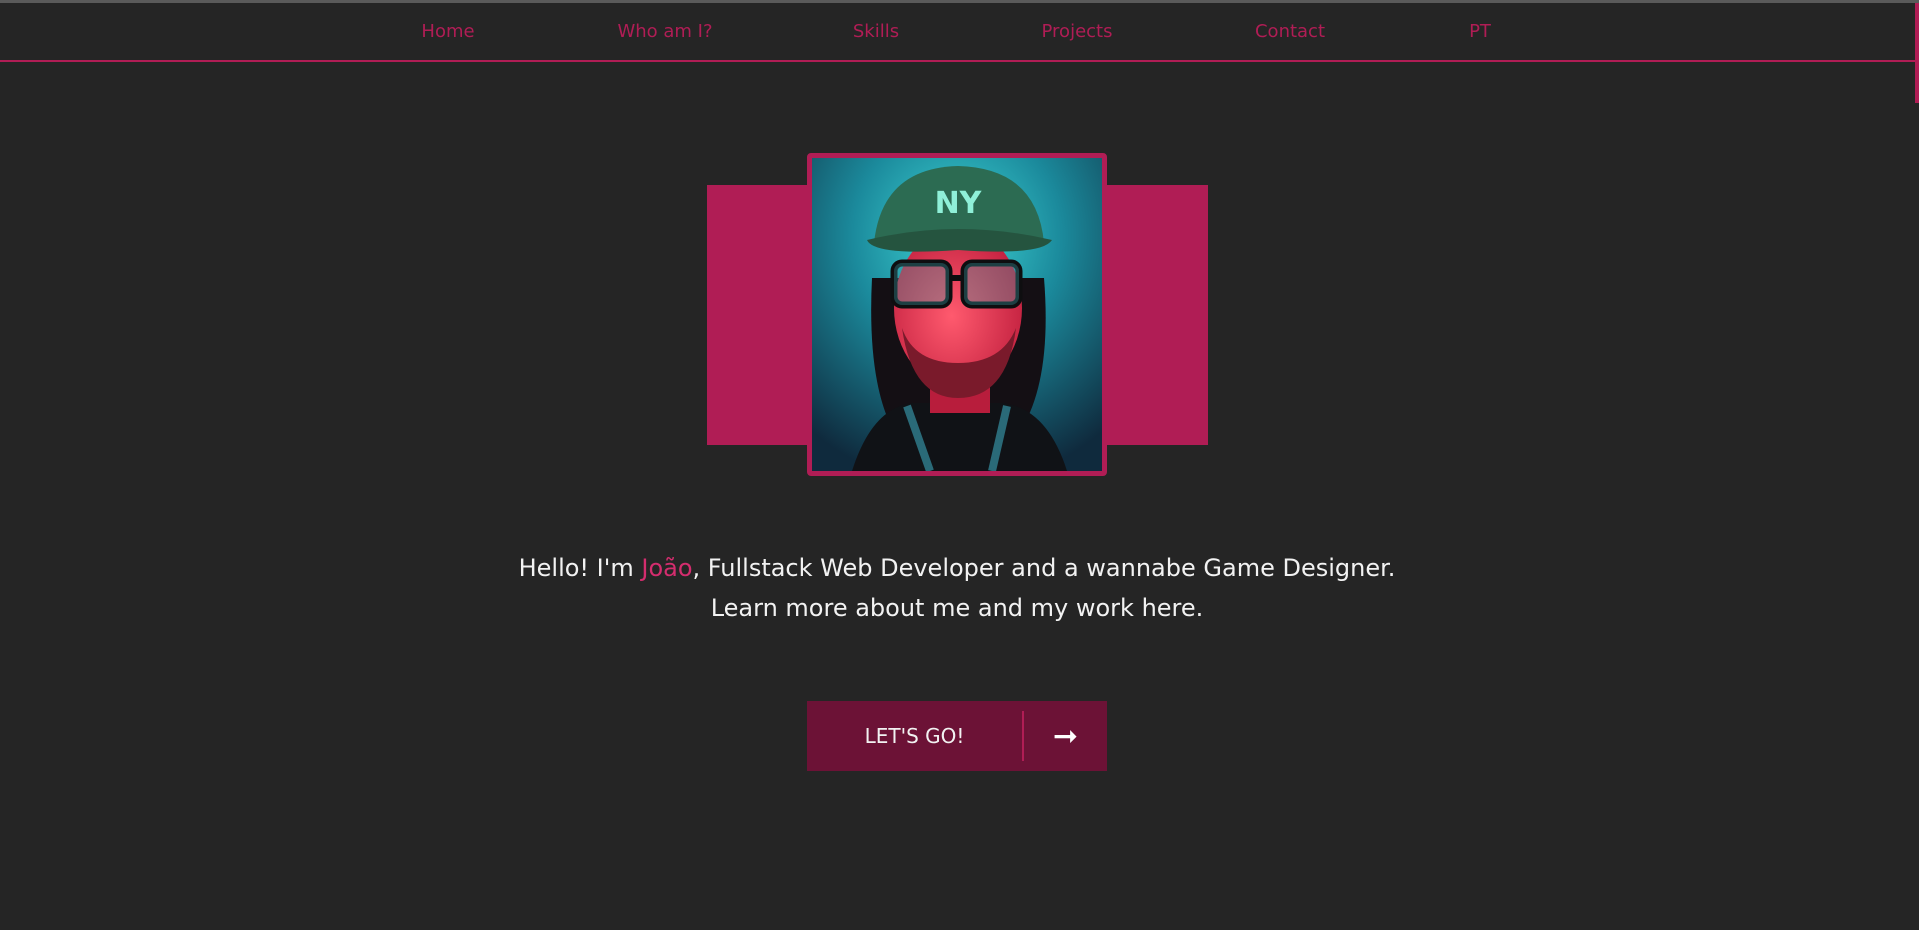  What do you see at coordinates (1290, 31) in the screenshot?
I see `nav-contact-link: Contact` at bounding box center [1290, 31].